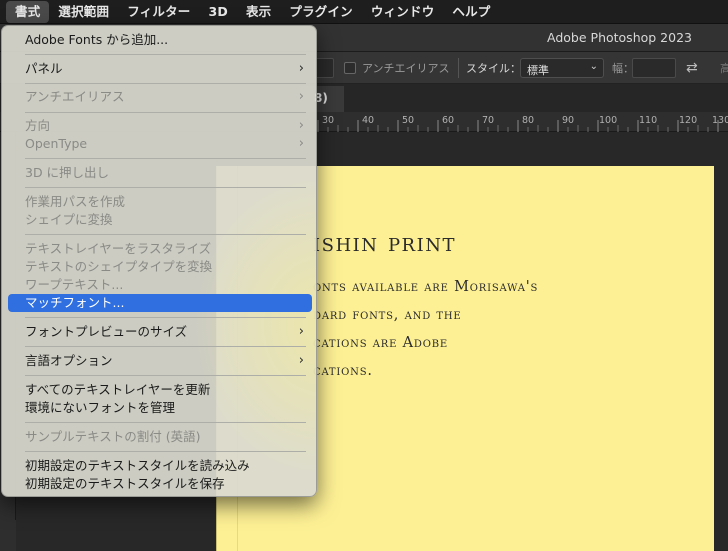  I want to click on body-line: cations., so click(343, 371).